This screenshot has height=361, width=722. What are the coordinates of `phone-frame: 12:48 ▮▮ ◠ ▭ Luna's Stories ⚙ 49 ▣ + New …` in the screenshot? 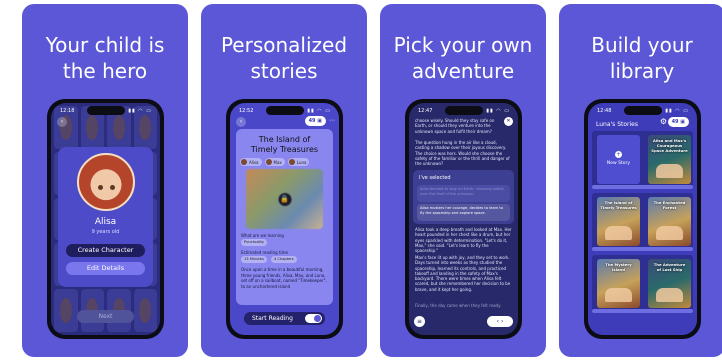 It's located at (642, 219).